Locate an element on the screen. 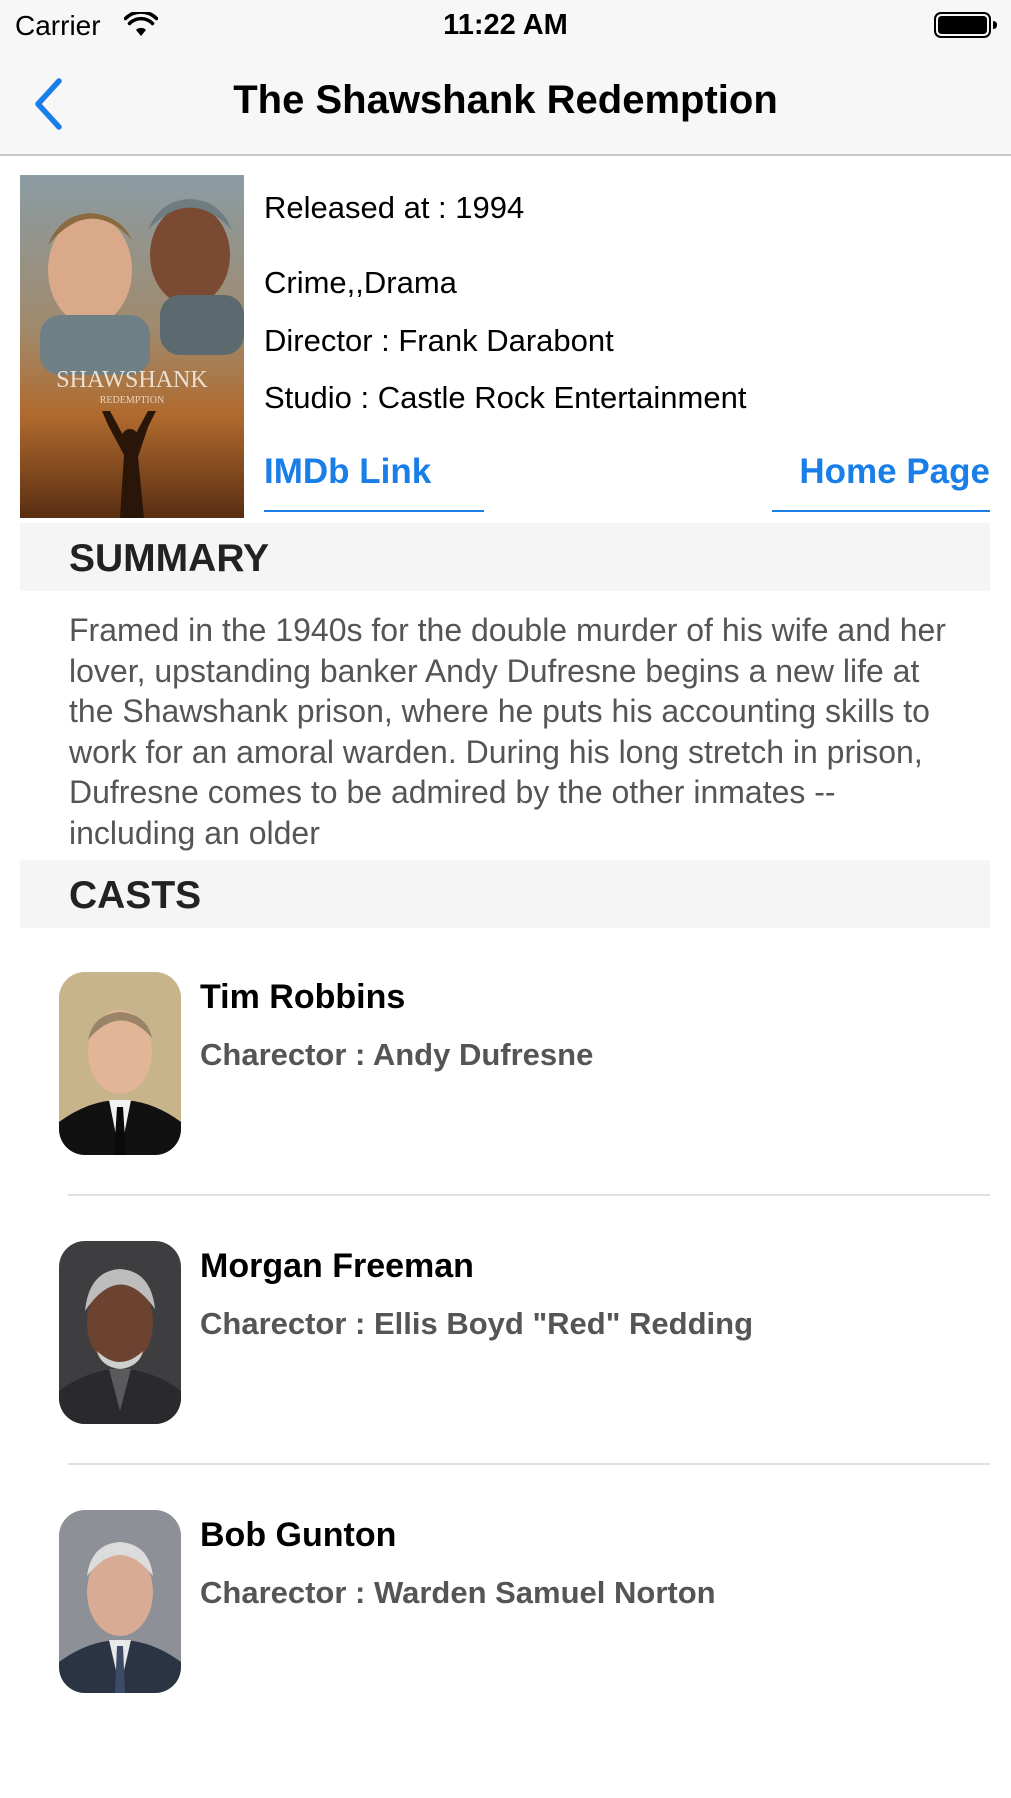 Image resolution: width=1011 pixels, height=1798 pixels. cast-name: Bob Gunton is located at coordinates (298, 1535).